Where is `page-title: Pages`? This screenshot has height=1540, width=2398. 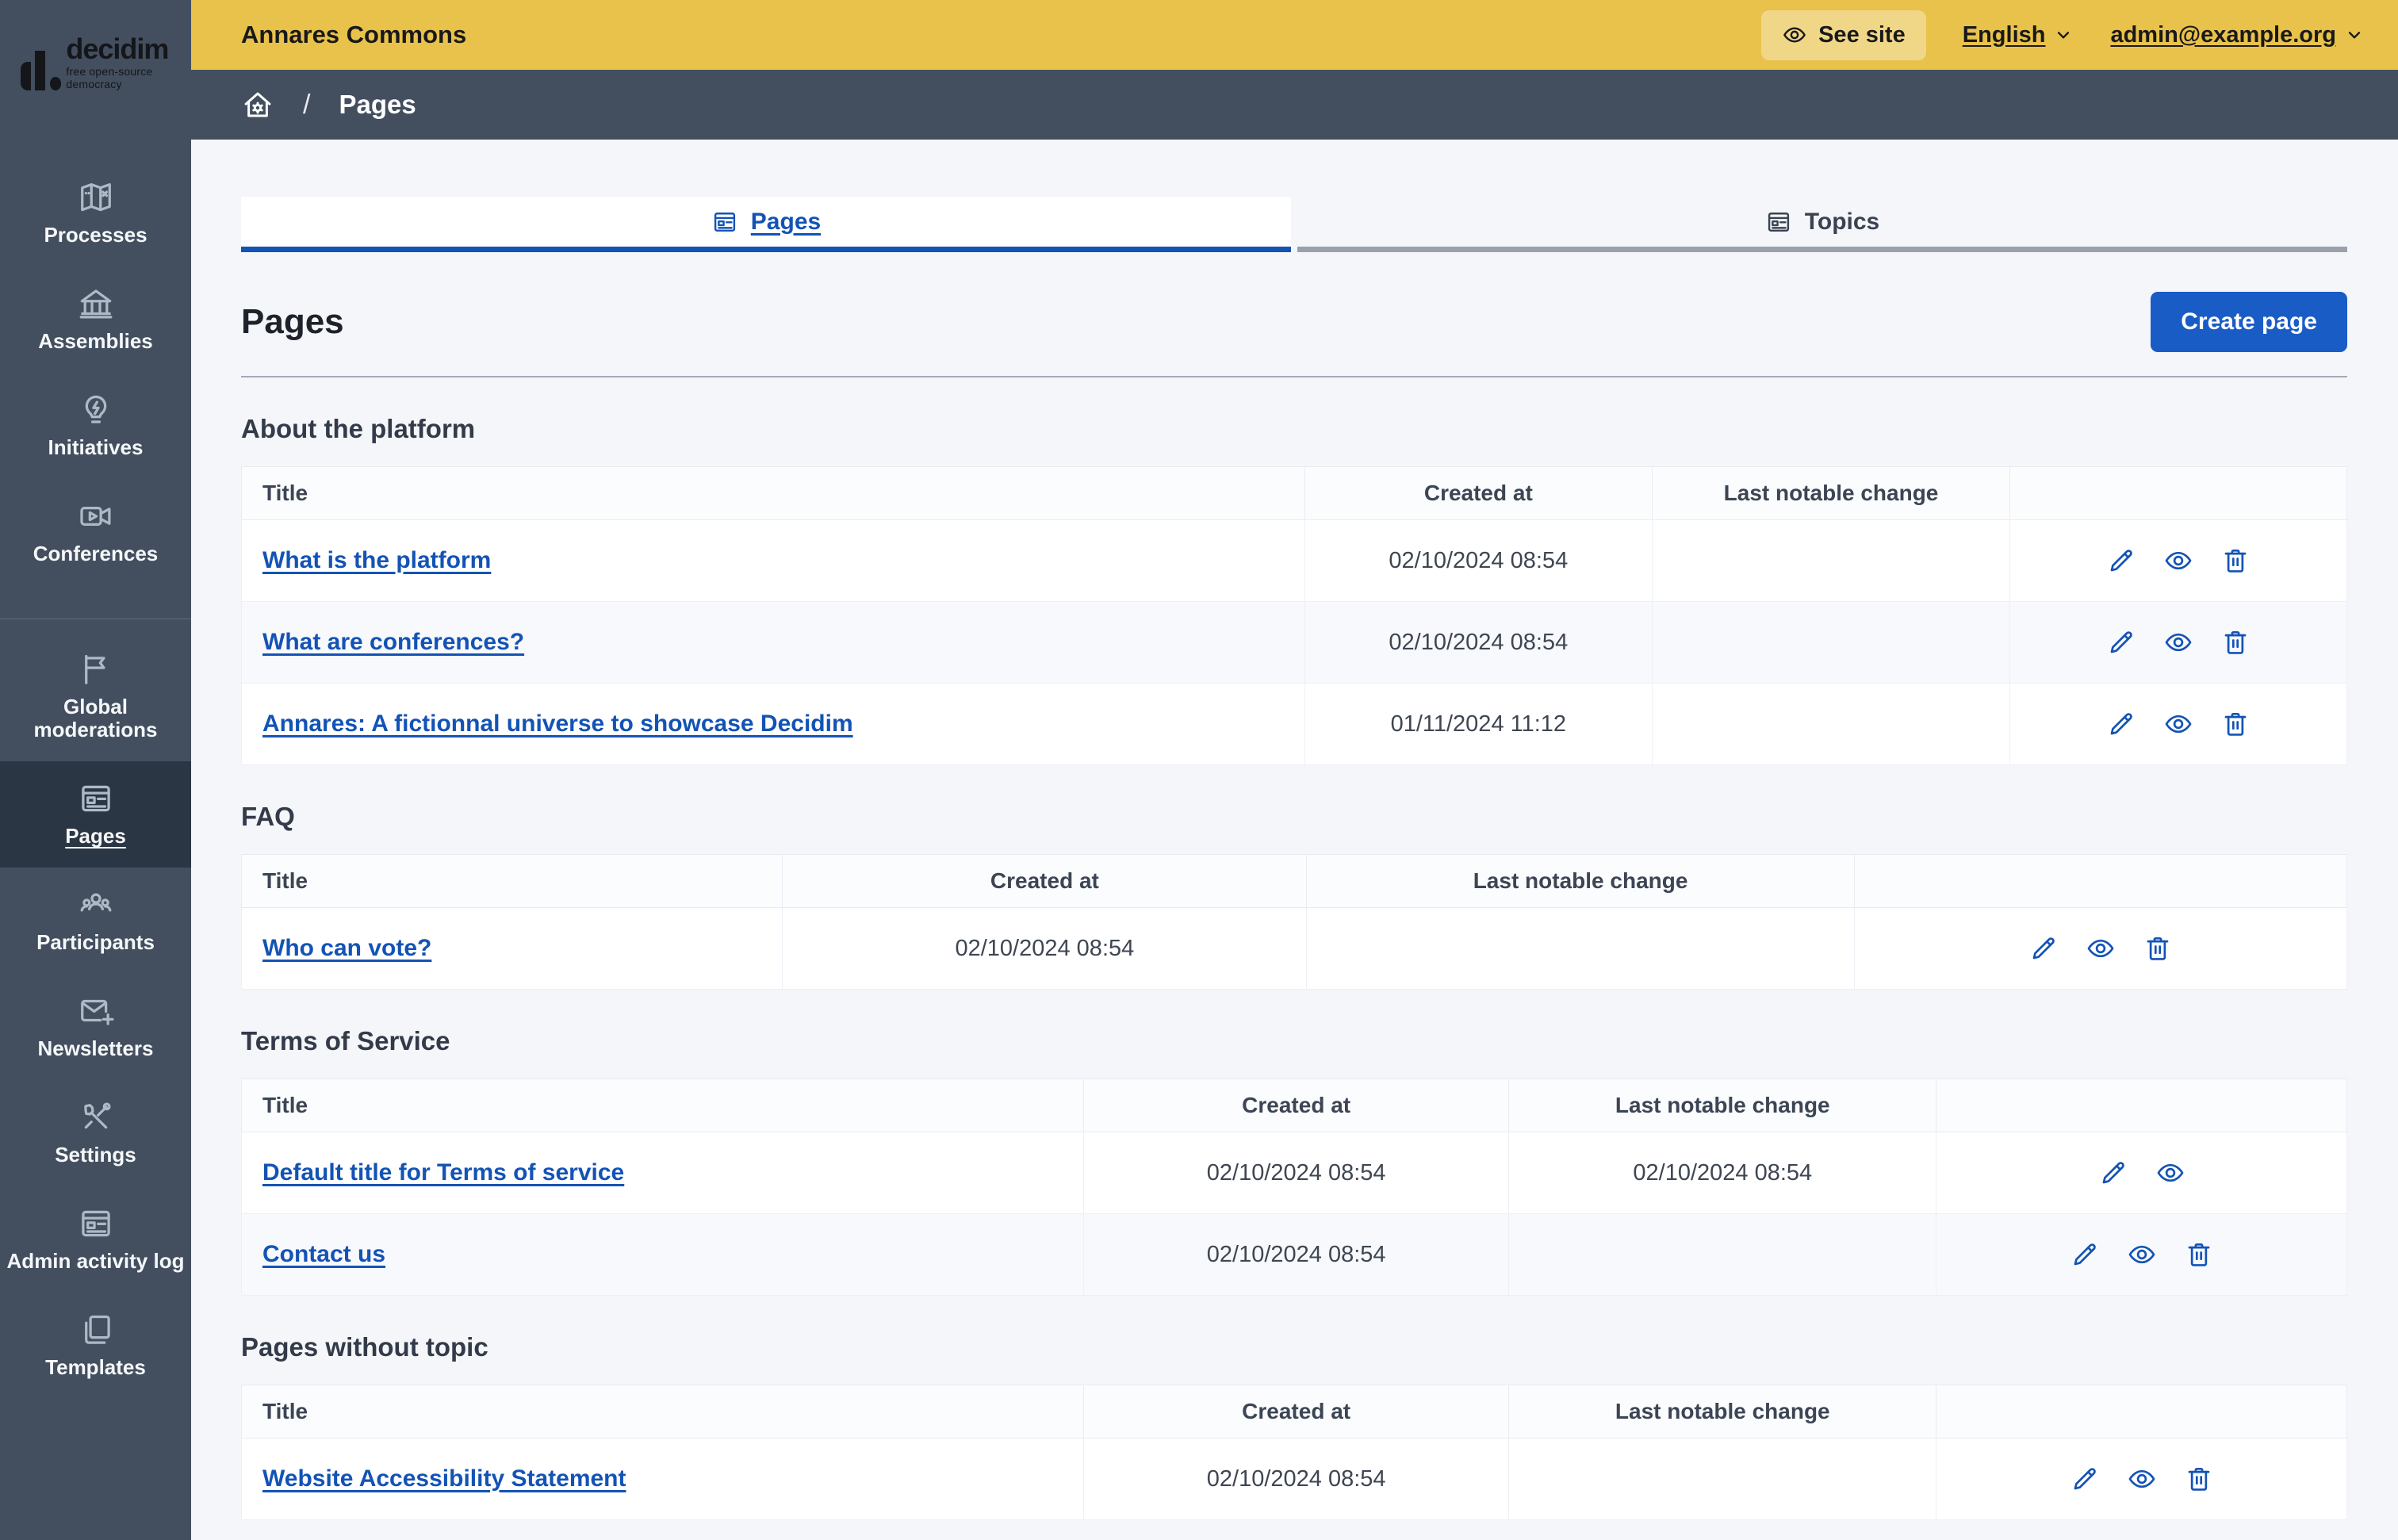
page-title: Pages is located at coordinates (293, 321).